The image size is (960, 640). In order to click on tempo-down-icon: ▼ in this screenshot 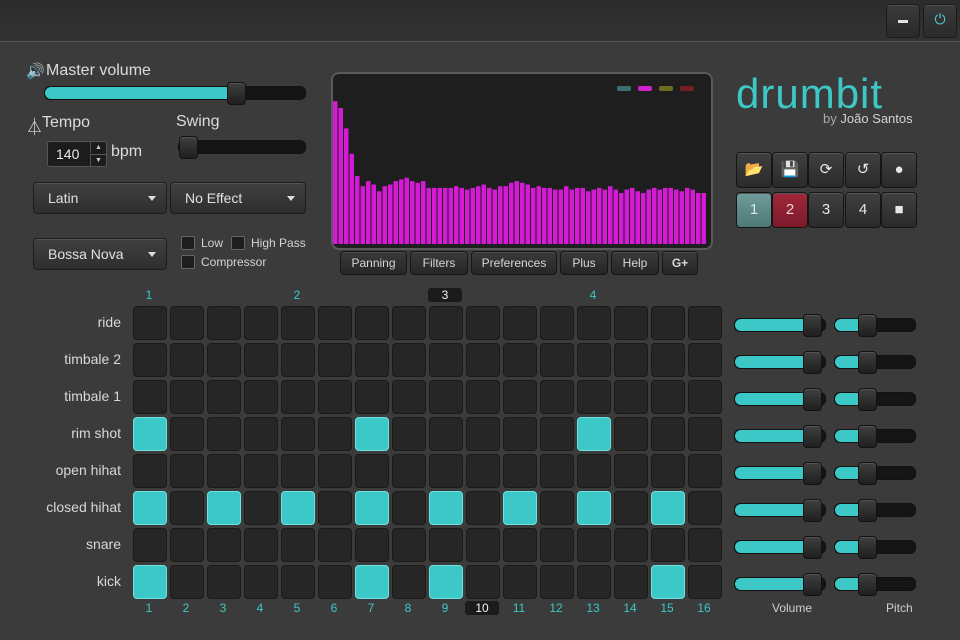, I will do `click(98, 160)`.